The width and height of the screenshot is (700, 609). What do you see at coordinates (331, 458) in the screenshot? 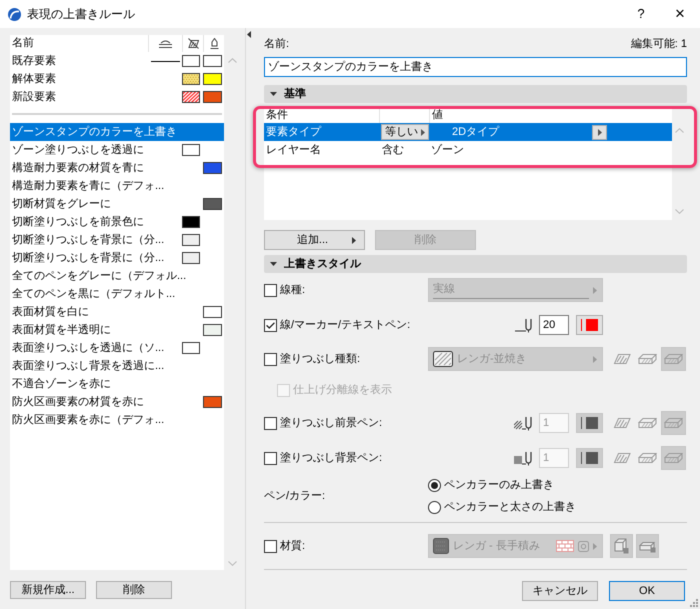
I see `checkbox-label: 塗りつぶし背景ペン:` at bounding box center [331, 458].